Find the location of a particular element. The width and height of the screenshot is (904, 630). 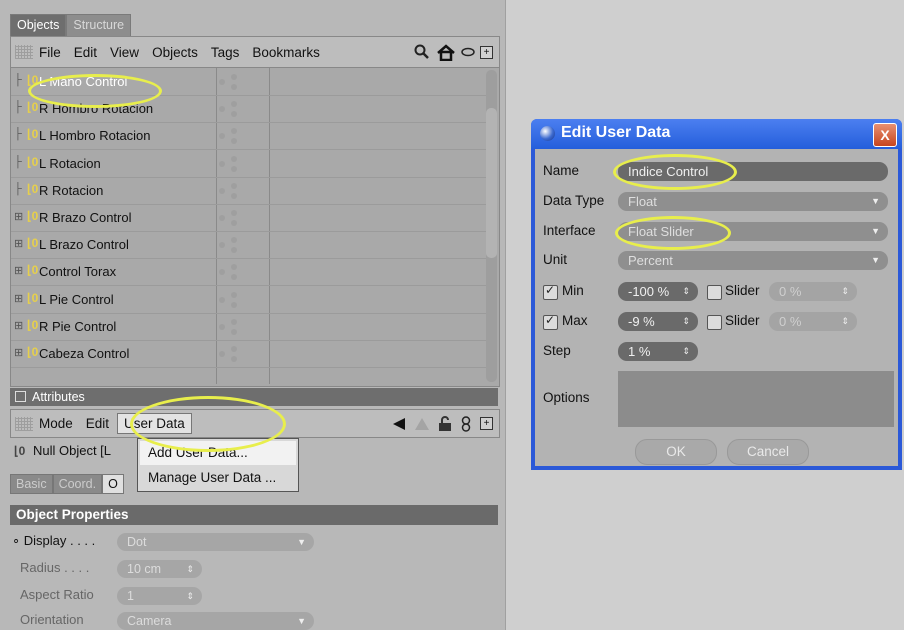

link-icon is located at coordinates (468, 52).